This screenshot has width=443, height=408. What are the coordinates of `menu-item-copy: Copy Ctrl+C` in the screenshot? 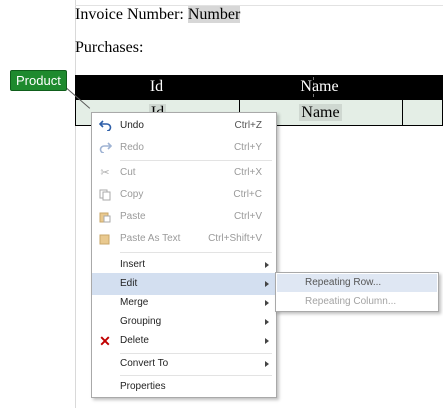 It's located at (184, 195).